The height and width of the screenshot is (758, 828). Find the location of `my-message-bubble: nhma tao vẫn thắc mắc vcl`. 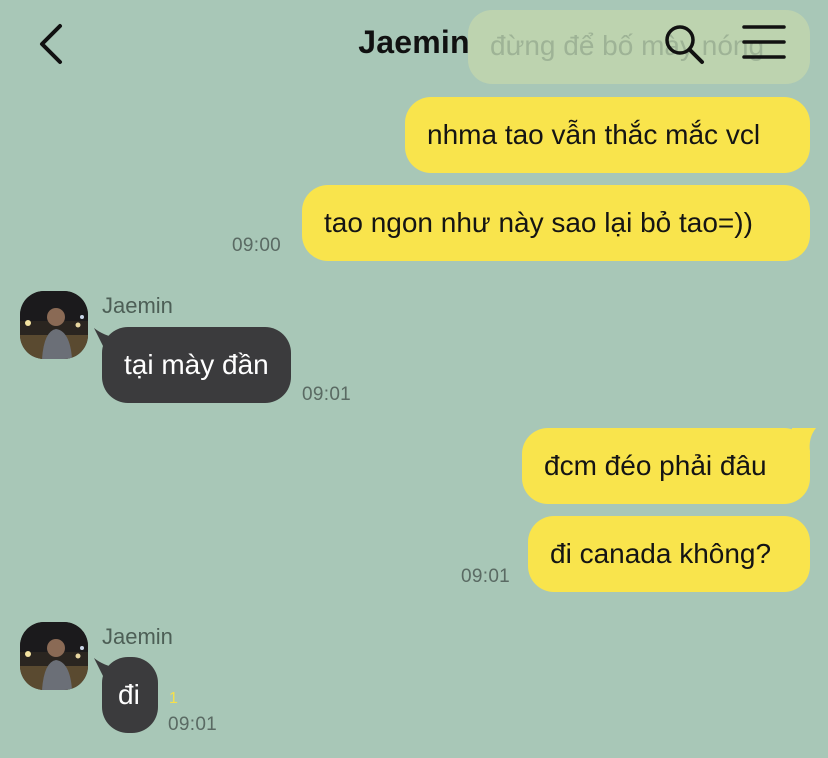

my-message-bubble: nhma tao vẫn thắc mắc vcl is located at coordinates (607, 135).